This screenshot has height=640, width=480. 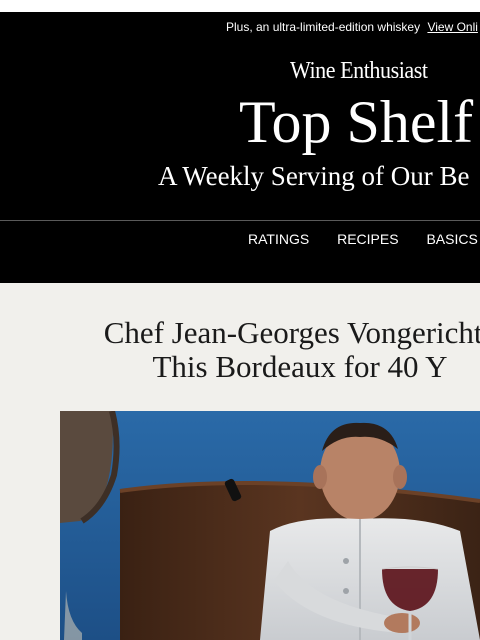 I want to click on nav-item-basics: BASICS, so click(x=451, y=239).